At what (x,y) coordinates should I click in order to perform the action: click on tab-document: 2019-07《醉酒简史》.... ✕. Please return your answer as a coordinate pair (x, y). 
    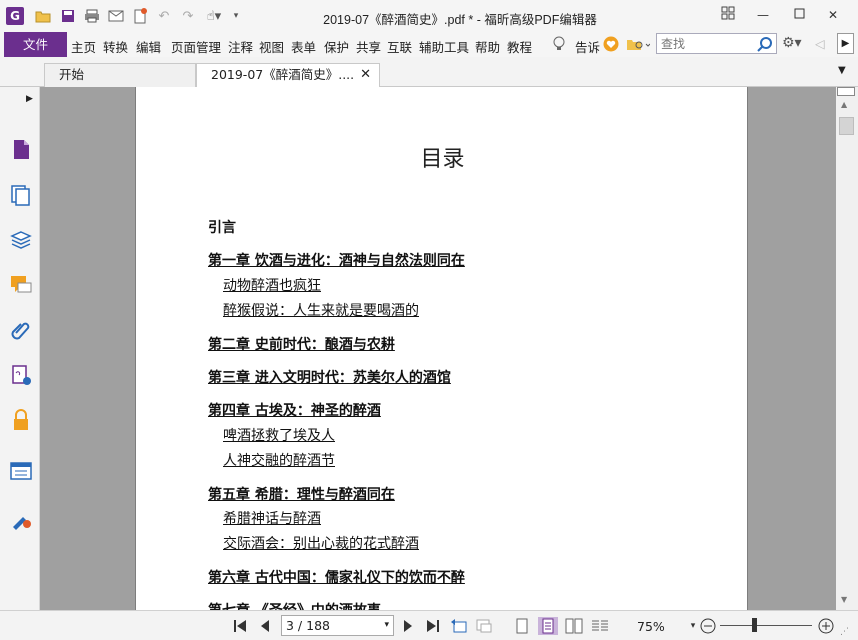
    Looking at the image, I should click on (288, 75).